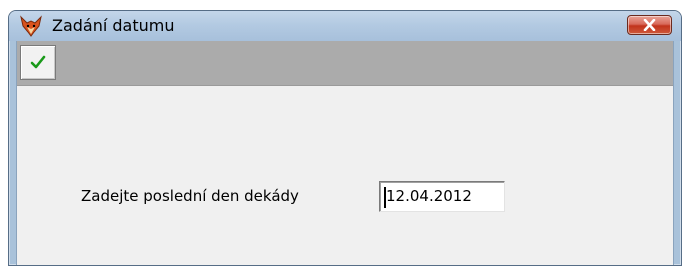 Image resolution: width=687 pixels, height=266 pixels. What do you see at coordinates (385, 197) in the screenshot?
I see `text-caret` at bounding box center [385, 197].